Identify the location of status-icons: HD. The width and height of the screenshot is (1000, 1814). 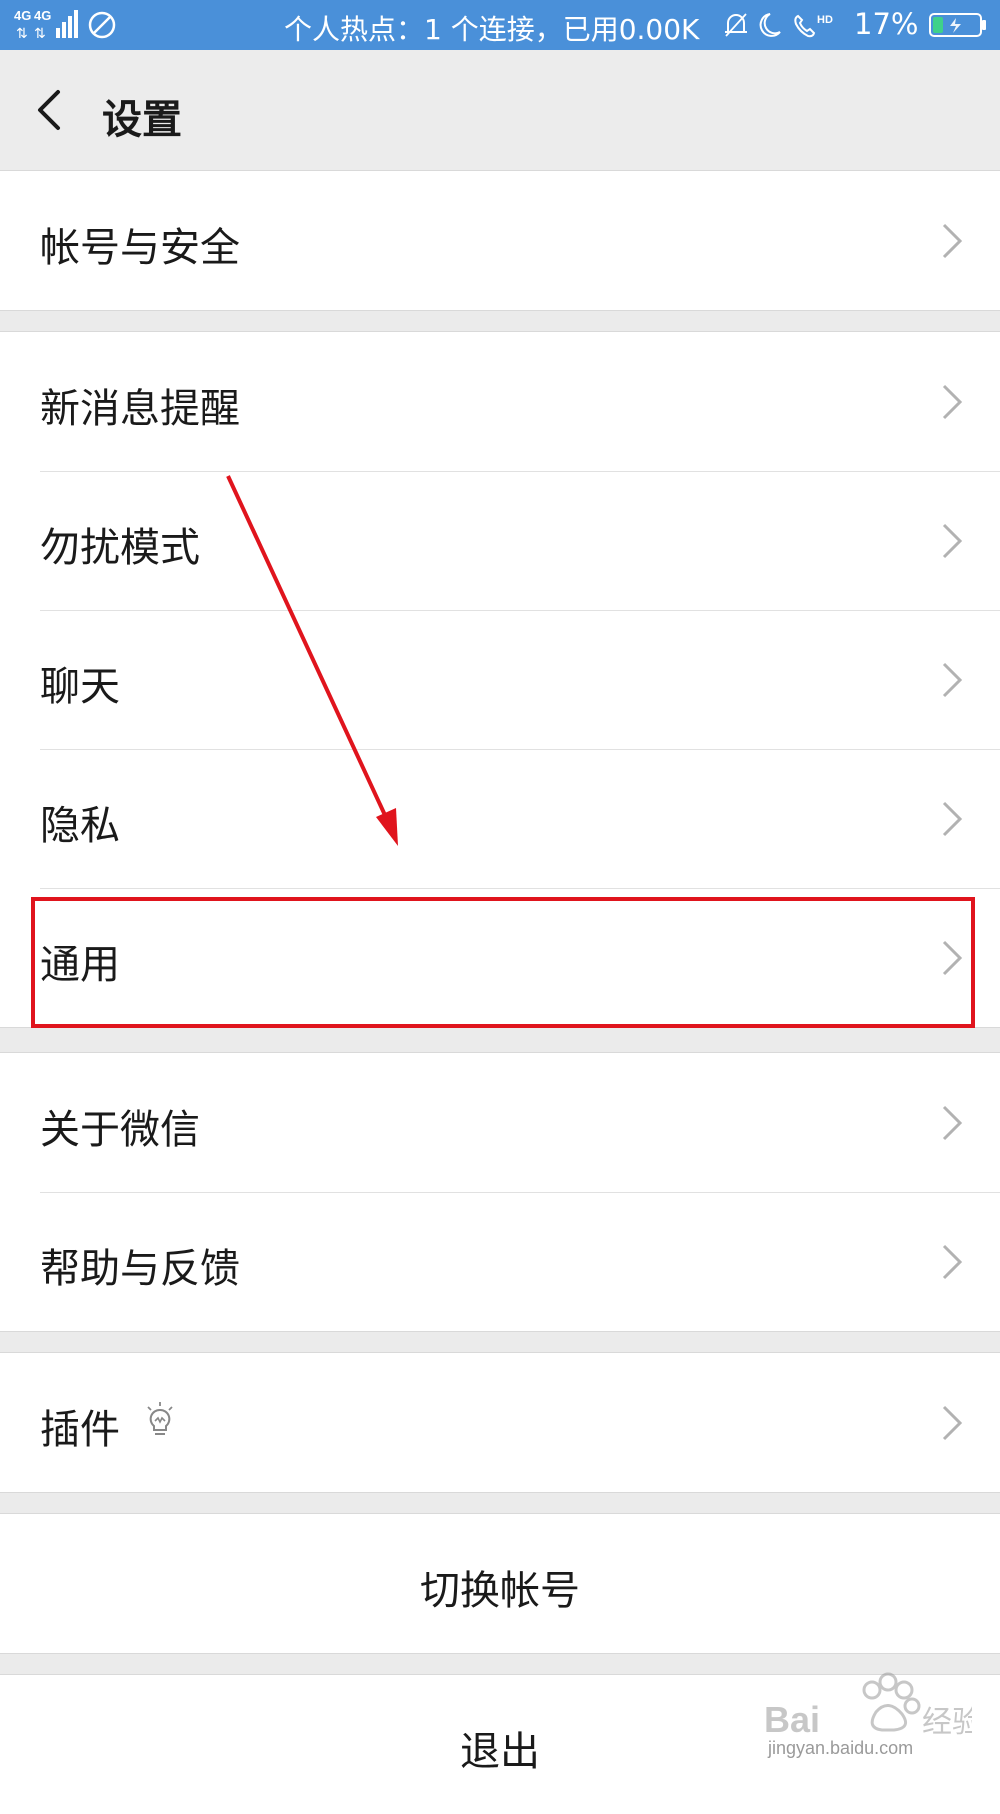
(779, 25).